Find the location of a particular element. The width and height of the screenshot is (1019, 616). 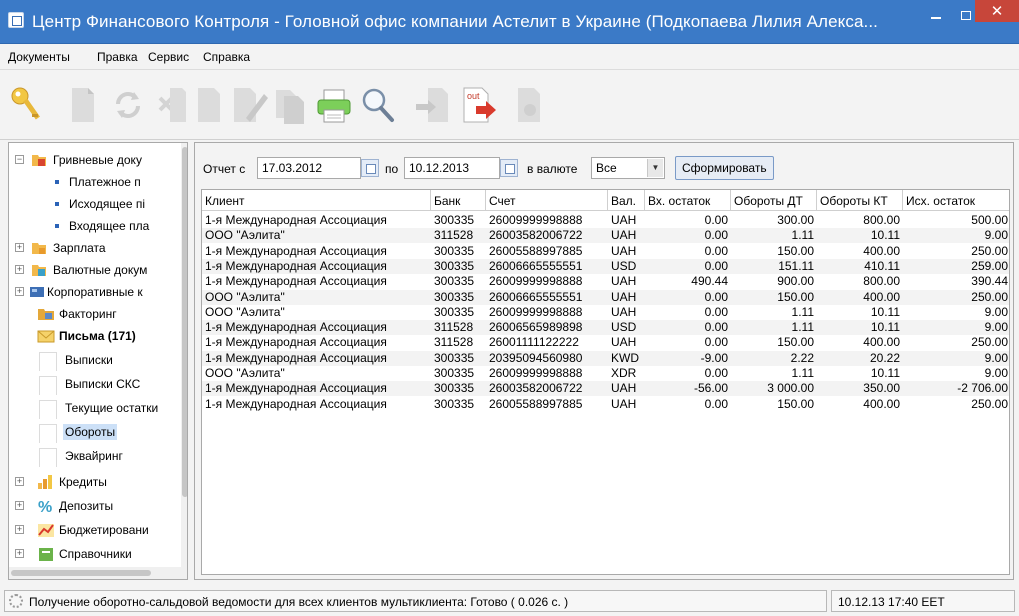

currency-select: Все ▼ is located at coordinates (628, 168).